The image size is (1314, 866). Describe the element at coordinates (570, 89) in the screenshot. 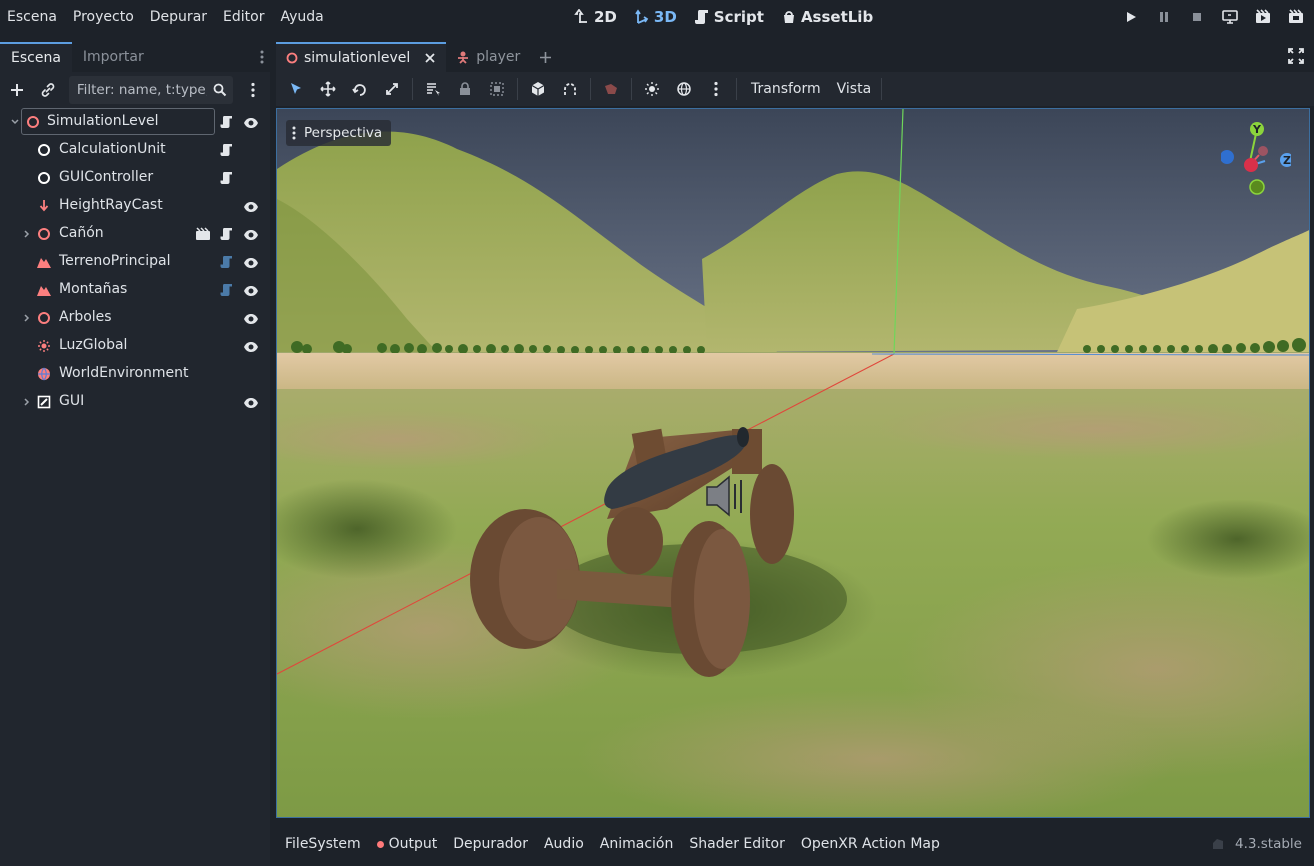

I see `snap-button` at that location.